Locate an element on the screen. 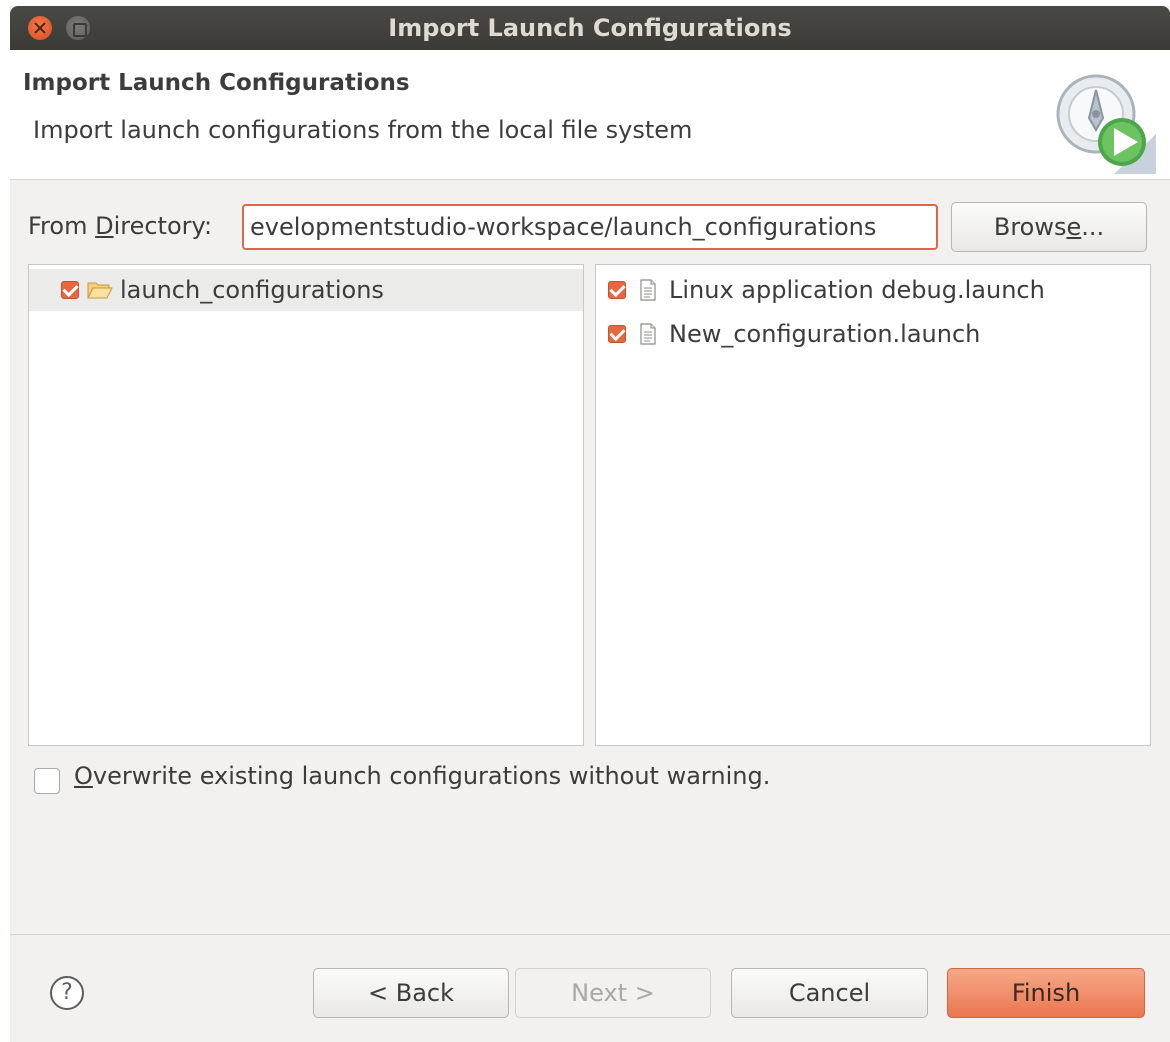 This screenshot has width=1170, height=1042. tree-item-label: launch_configurations is located at coordinates (252, 290).